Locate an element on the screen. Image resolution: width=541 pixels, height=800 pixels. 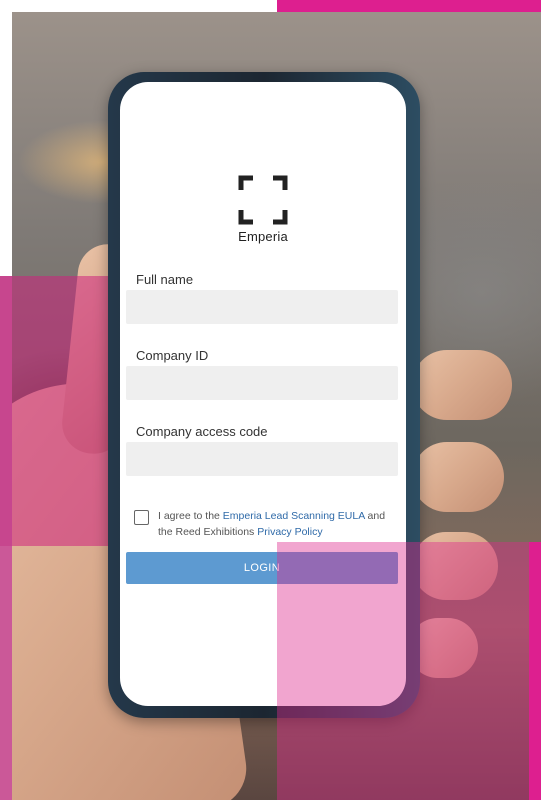
access-code-input is located at coordinates (262, 459).